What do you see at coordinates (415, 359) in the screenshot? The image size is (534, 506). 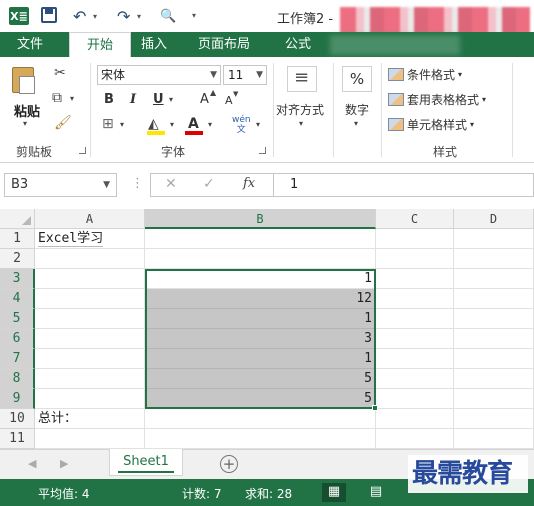 I see `cell-c7` at bounding box center [415, 359].